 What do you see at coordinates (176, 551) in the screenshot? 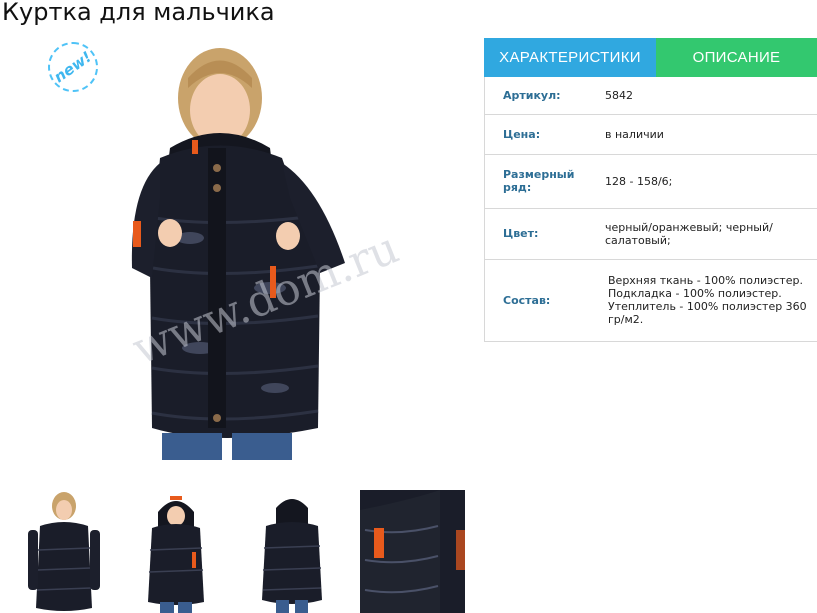
I see `thumbnail-hood` at bounding box center [176, 551].